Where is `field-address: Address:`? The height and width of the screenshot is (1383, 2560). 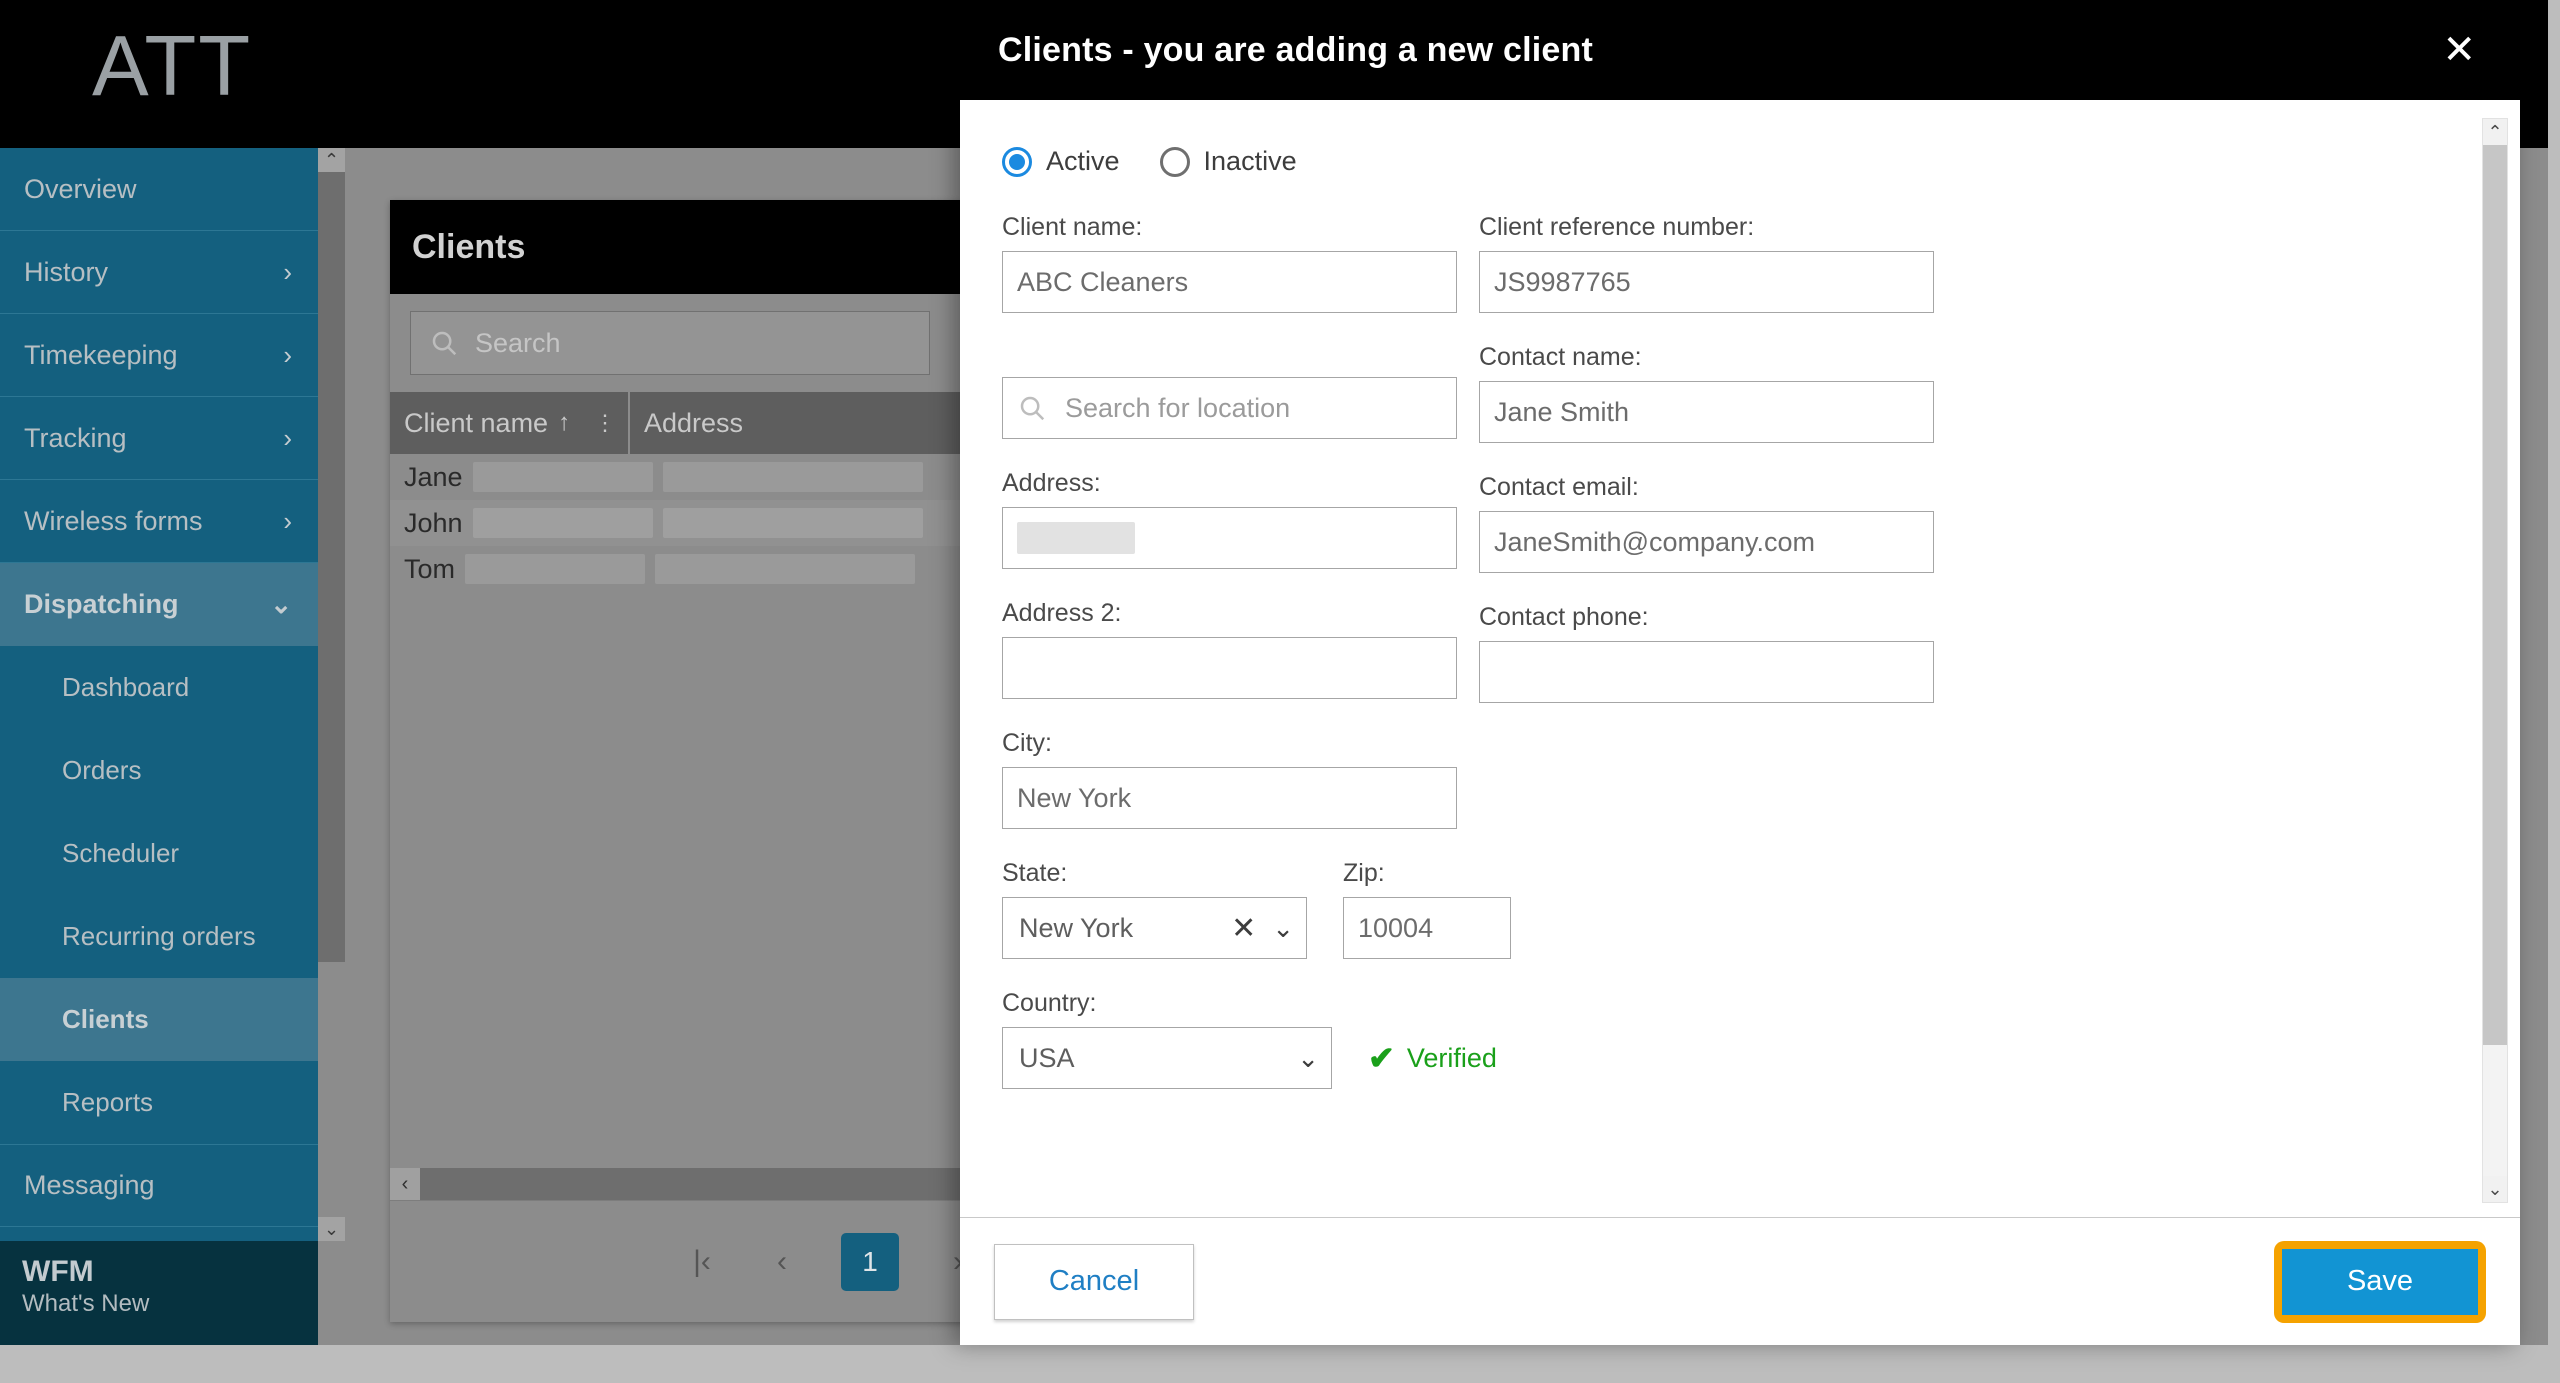
field-address: Address: is located at coordinates (1229, 519).